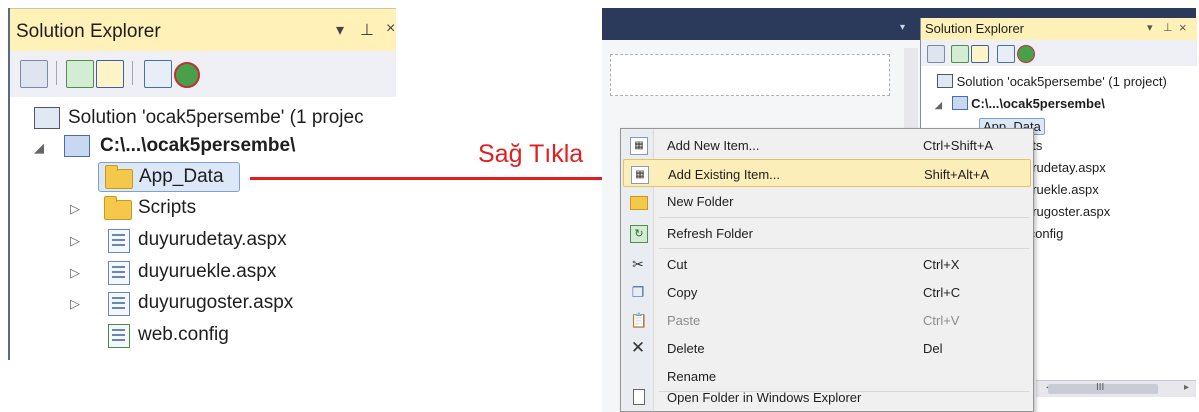  What do you see at coordinates (941, 320) in the screenshot?
I see `menu-item-shortcut: Ctrl+V` at bounding box center [941, 320].